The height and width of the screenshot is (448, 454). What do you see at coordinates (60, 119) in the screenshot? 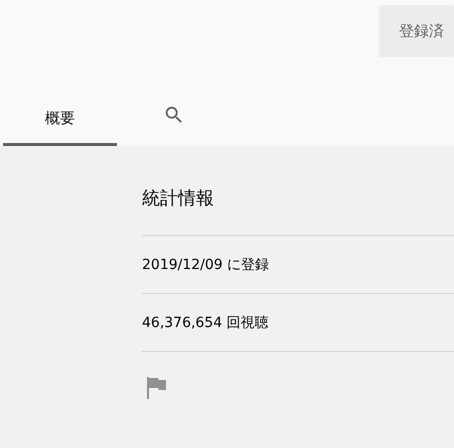
I see `overview-tab: 概要` at bounding box center [60, 119].